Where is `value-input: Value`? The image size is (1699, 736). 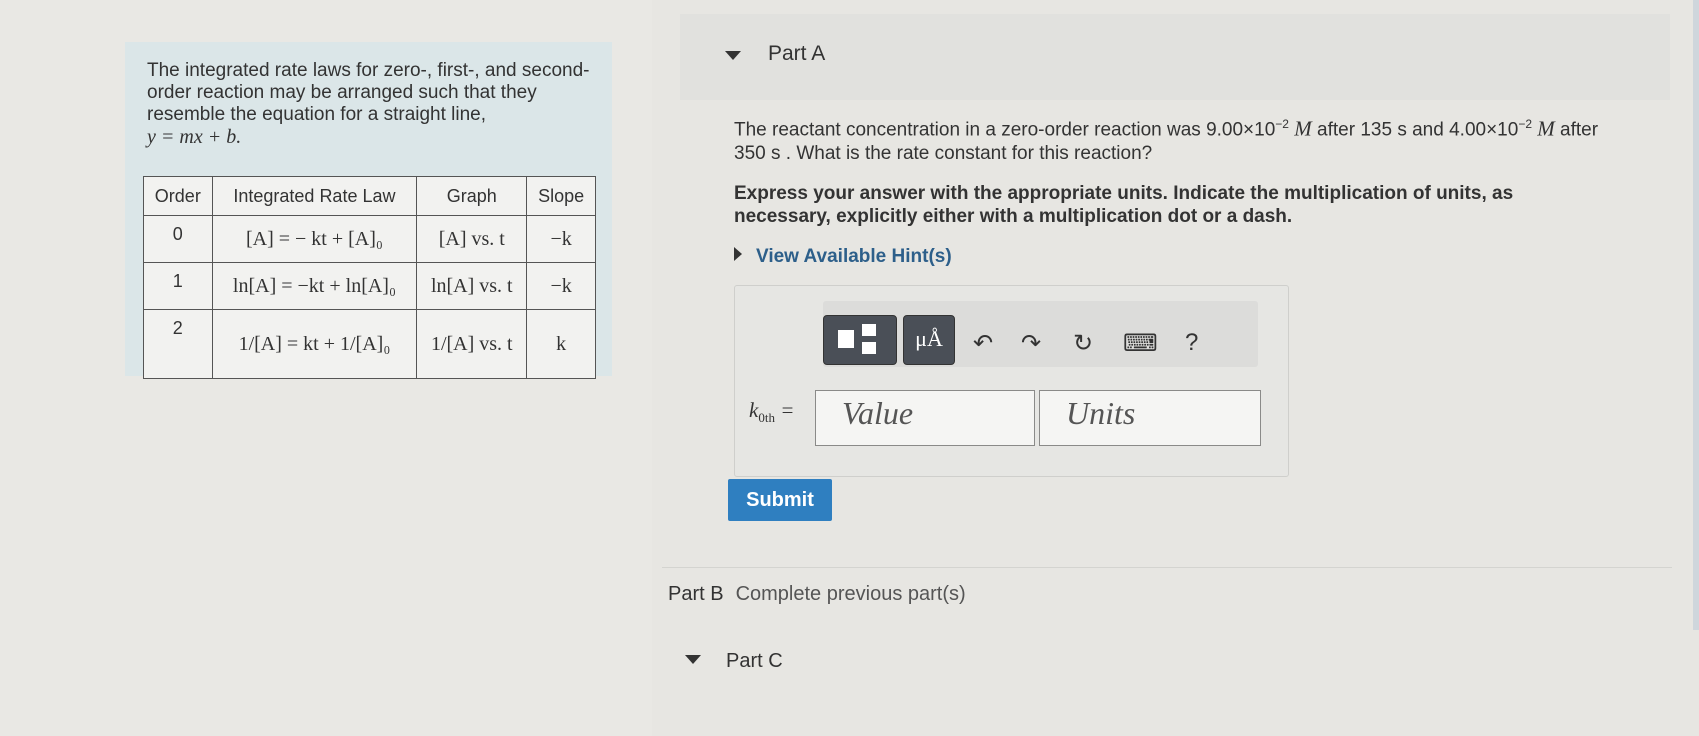
value-input: Value is located at coordinates (925, 418).